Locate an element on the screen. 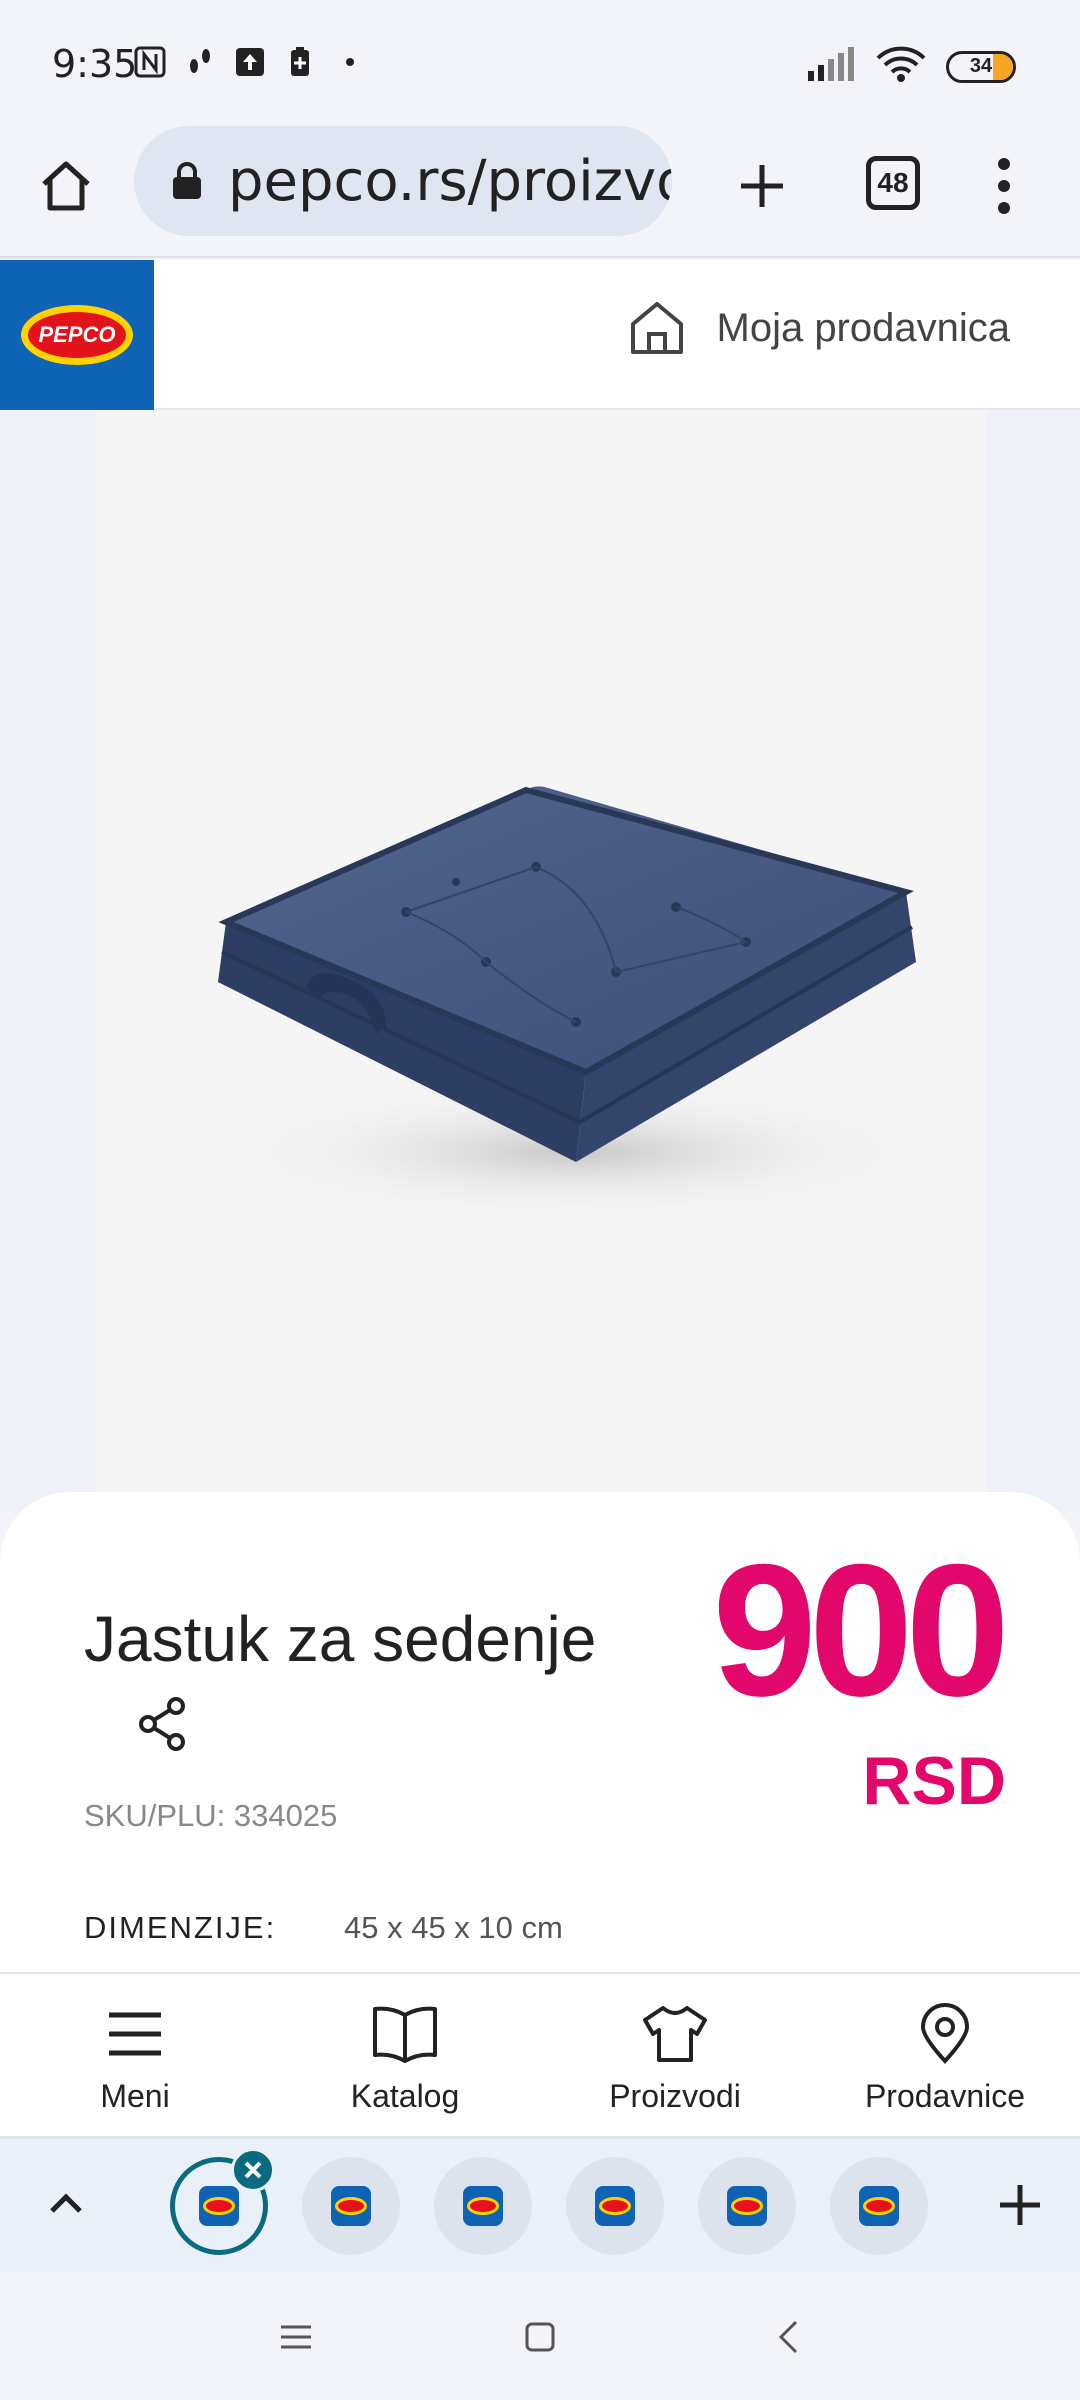  price-value: 900 is located at coordinates (861, 1630).